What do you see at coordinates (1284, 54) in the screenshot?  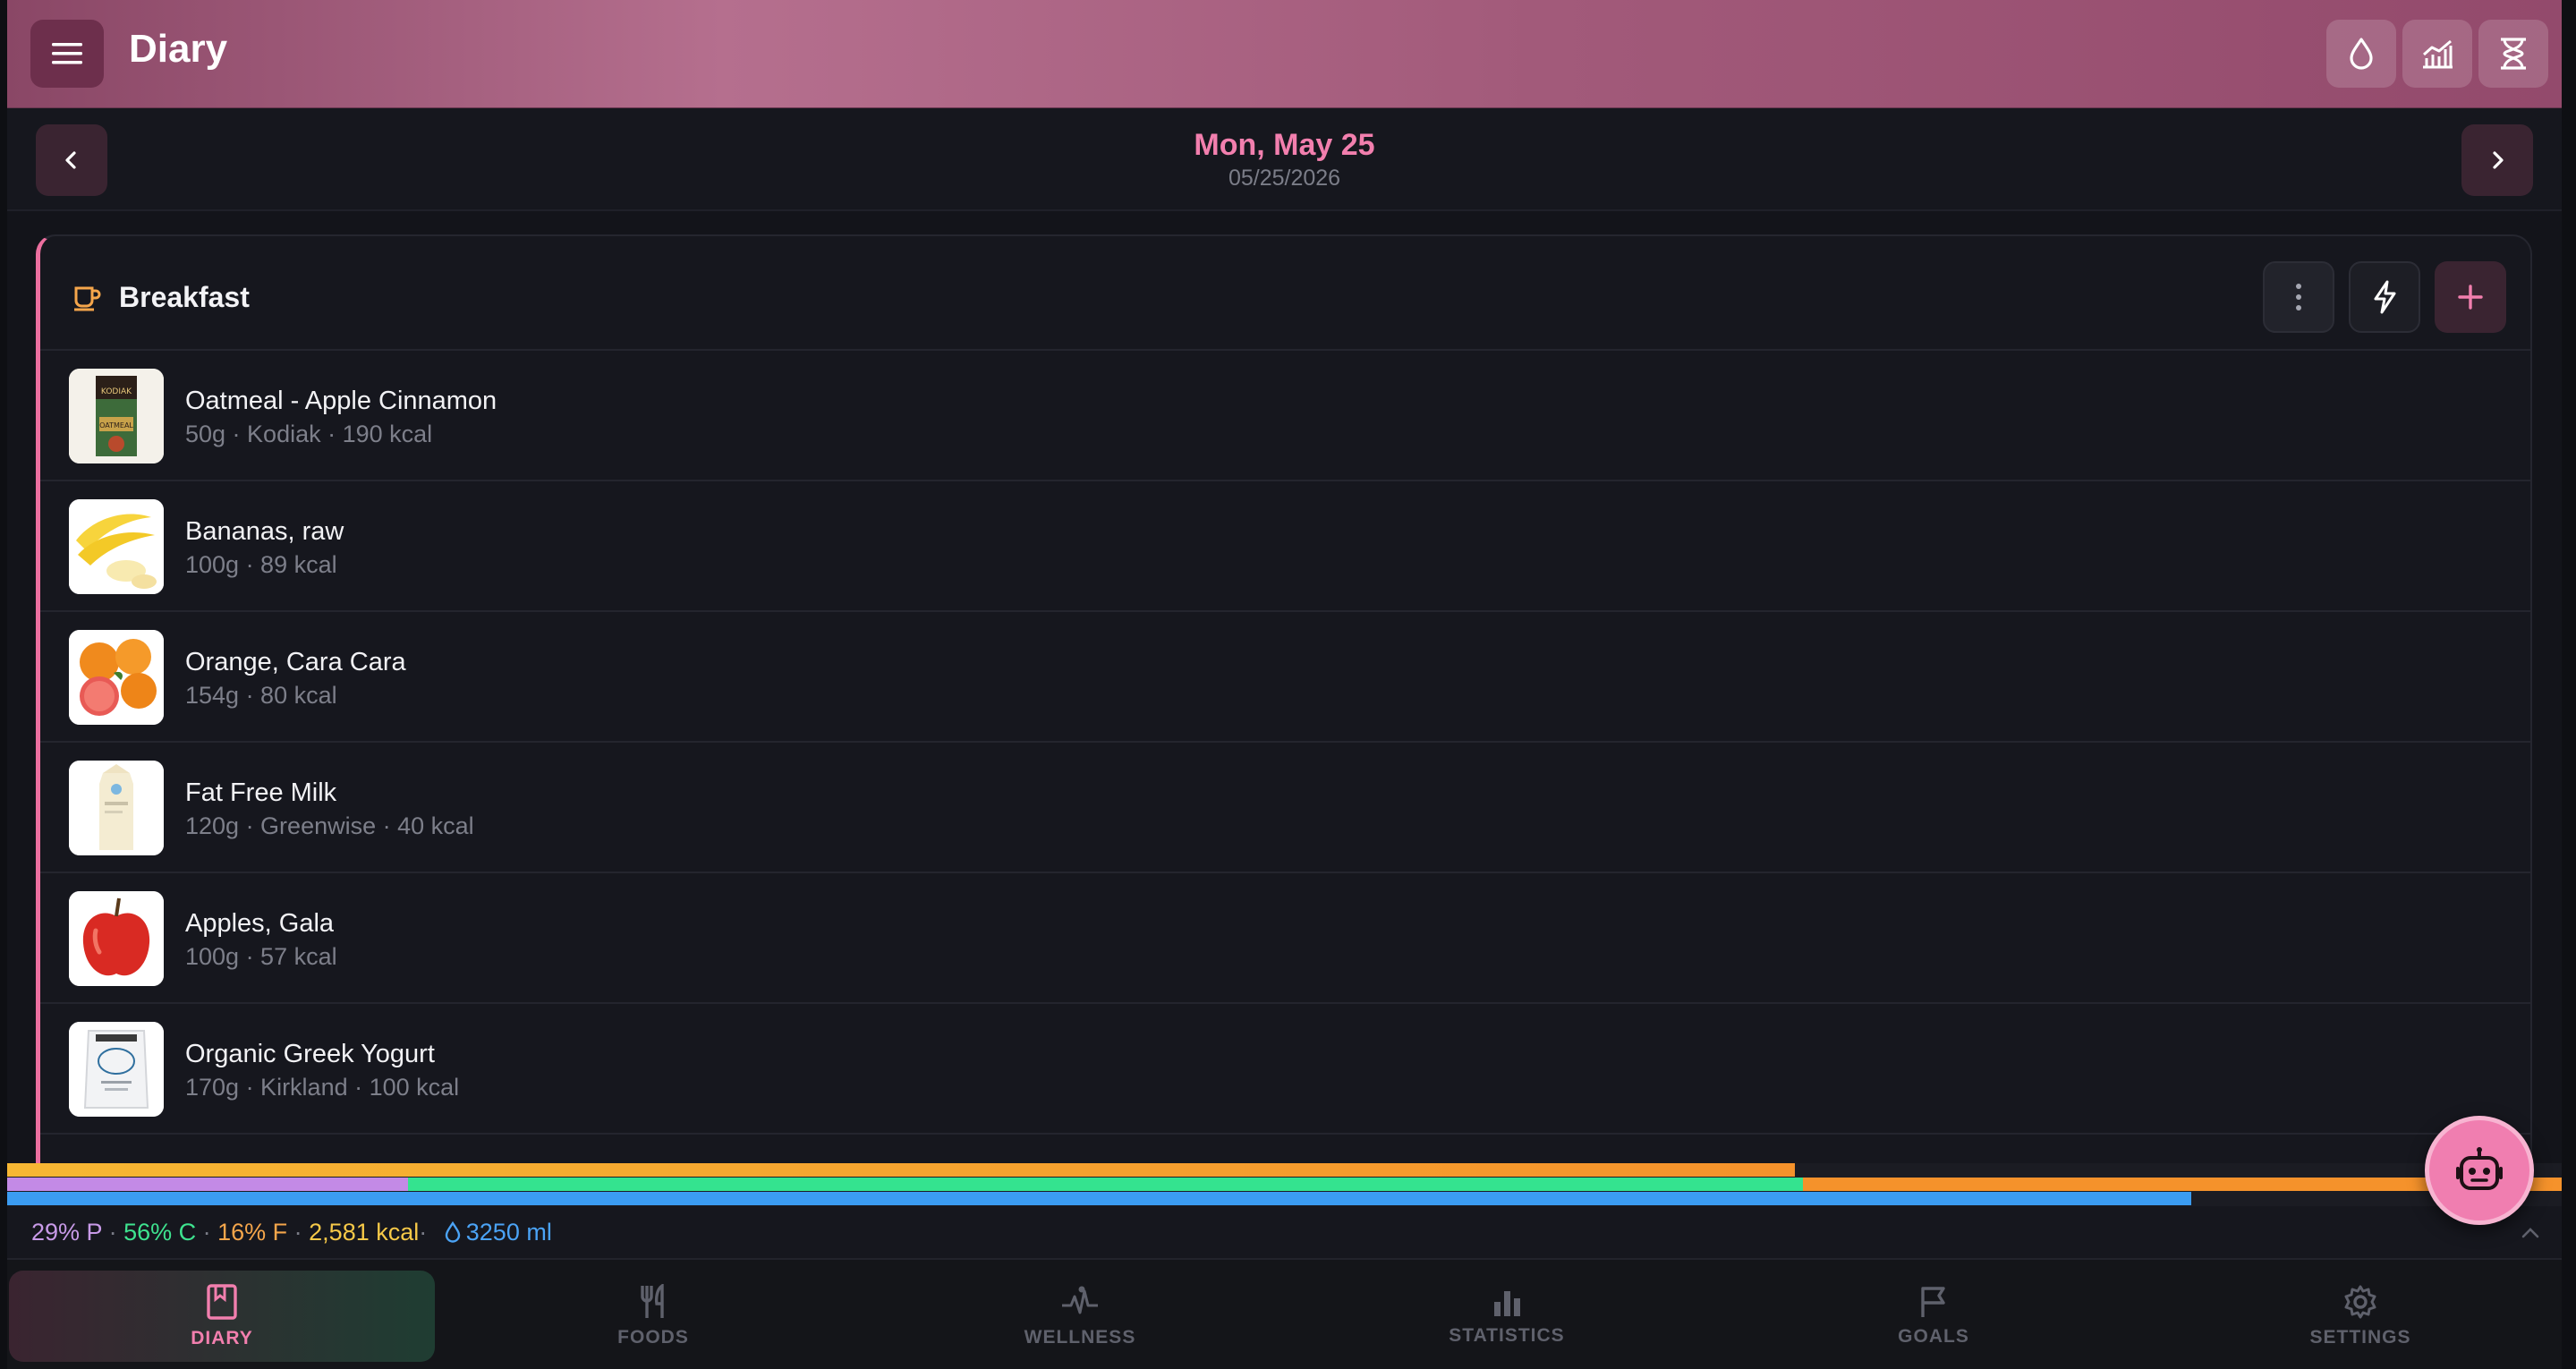 I see `app-header: Diary` at bounding box center [1284, 54].